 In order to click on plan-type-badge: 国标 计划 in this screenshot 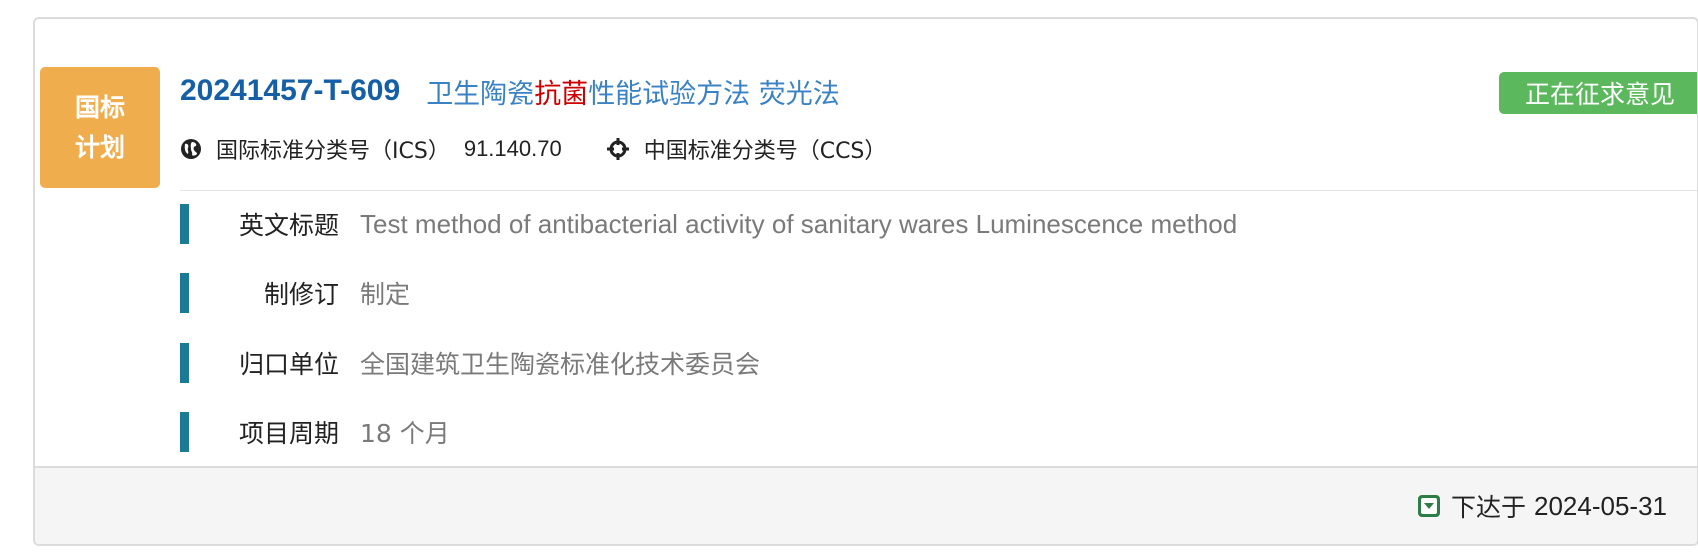, I will do `click(100, 127)`.